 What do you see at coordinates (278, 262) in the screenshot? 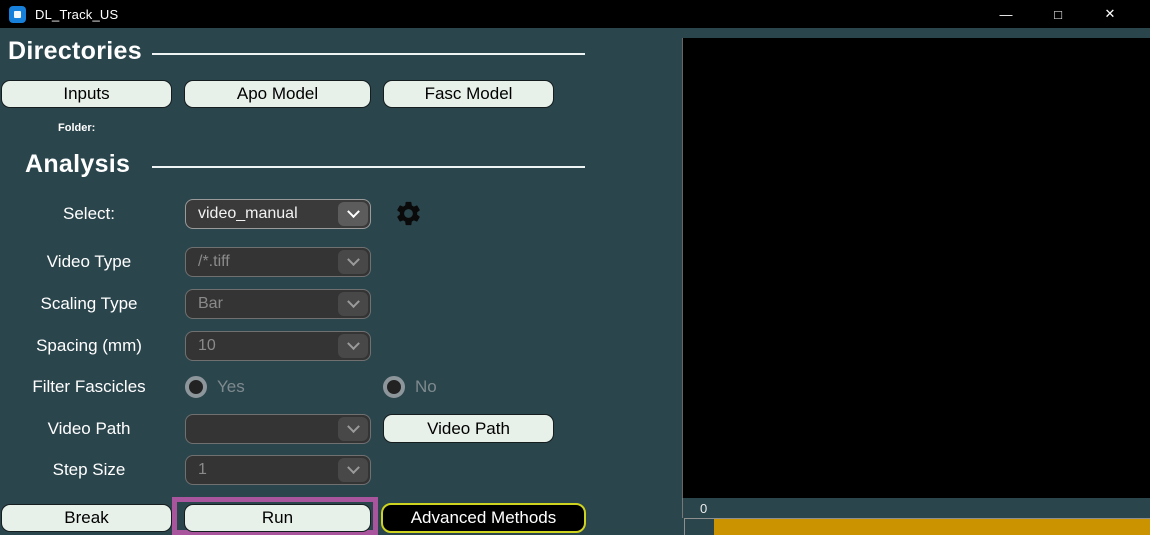
I see `video-type-dropdown: /*.tiff` at bounding box center [278, 262].